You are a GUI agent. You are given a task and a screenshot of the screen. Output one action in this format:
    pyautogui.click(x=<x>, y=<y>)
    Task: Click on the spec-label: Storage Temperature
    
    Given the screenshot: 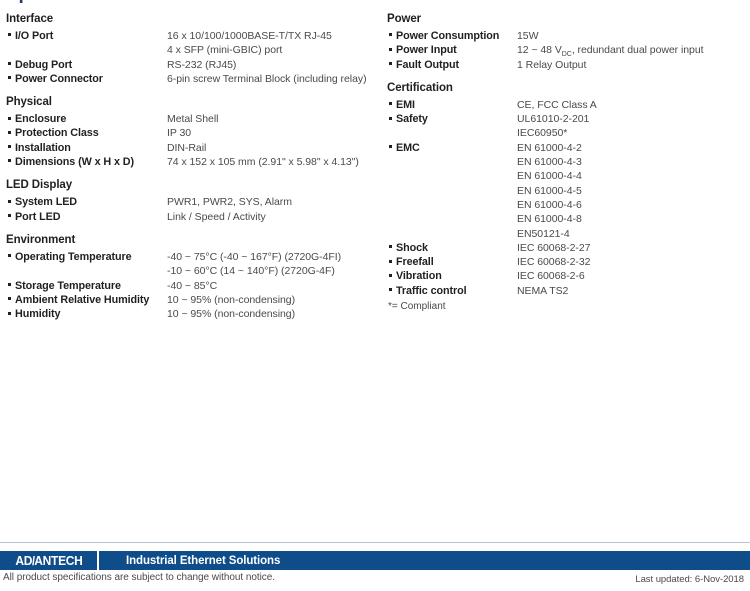 What is the action you would take?
    pyautogui.click(x=68, y=285)
    